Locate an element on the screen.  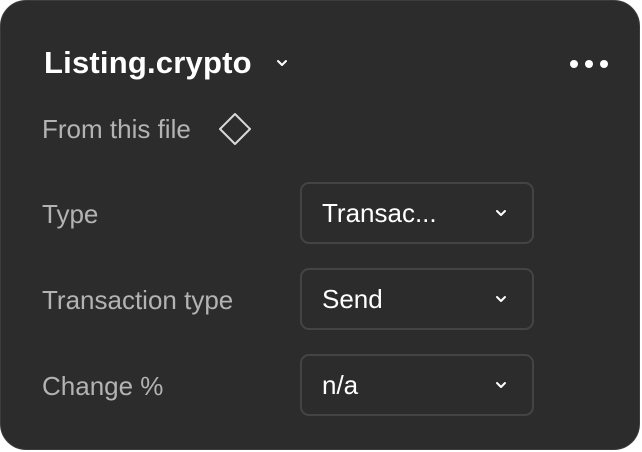
component-name-dropdown: Listing.crypto is located at coordinates (167, 63).